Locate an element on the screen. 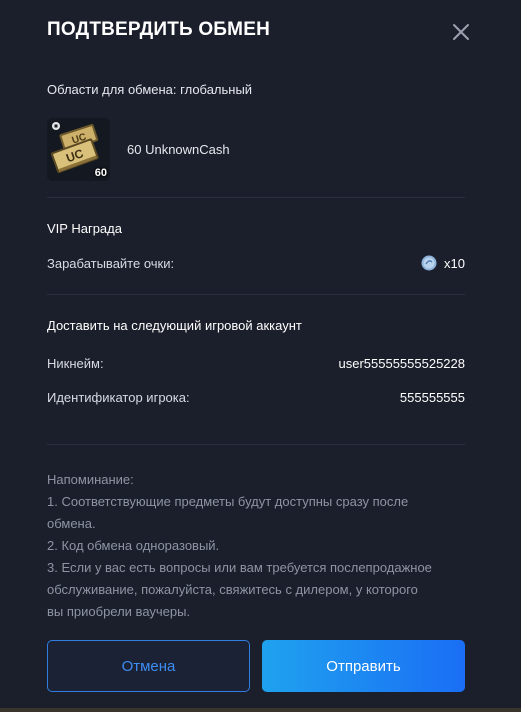  item-quantity-badge: 60 is located at coordinates (100, 173).